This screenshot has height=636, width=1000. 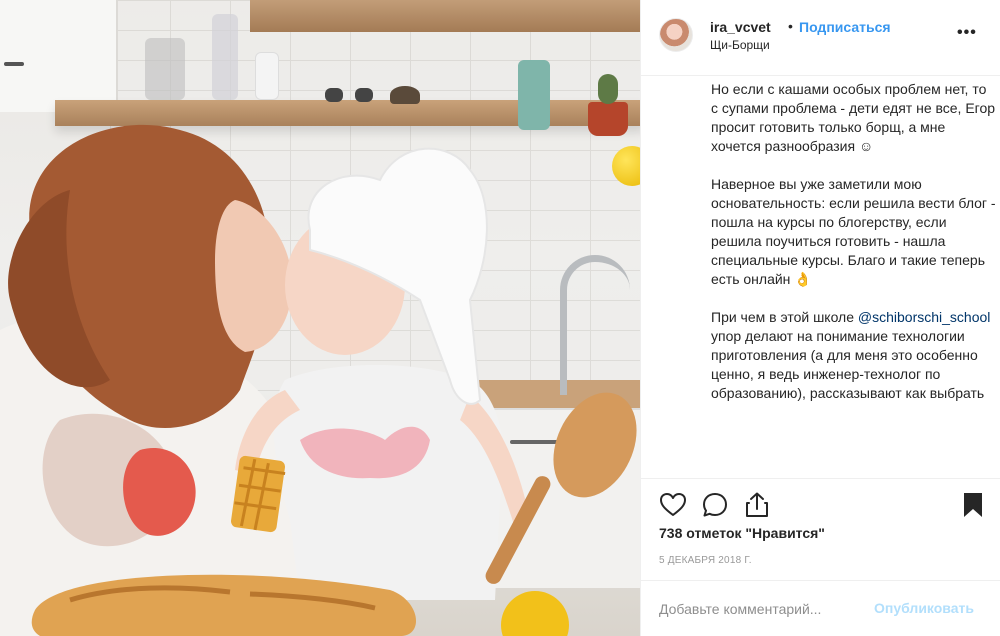 What do you see at coordinates (924, 608) in the screenshot?
I see `publish-button: Опубликовать` at bounding box center [924, 608].